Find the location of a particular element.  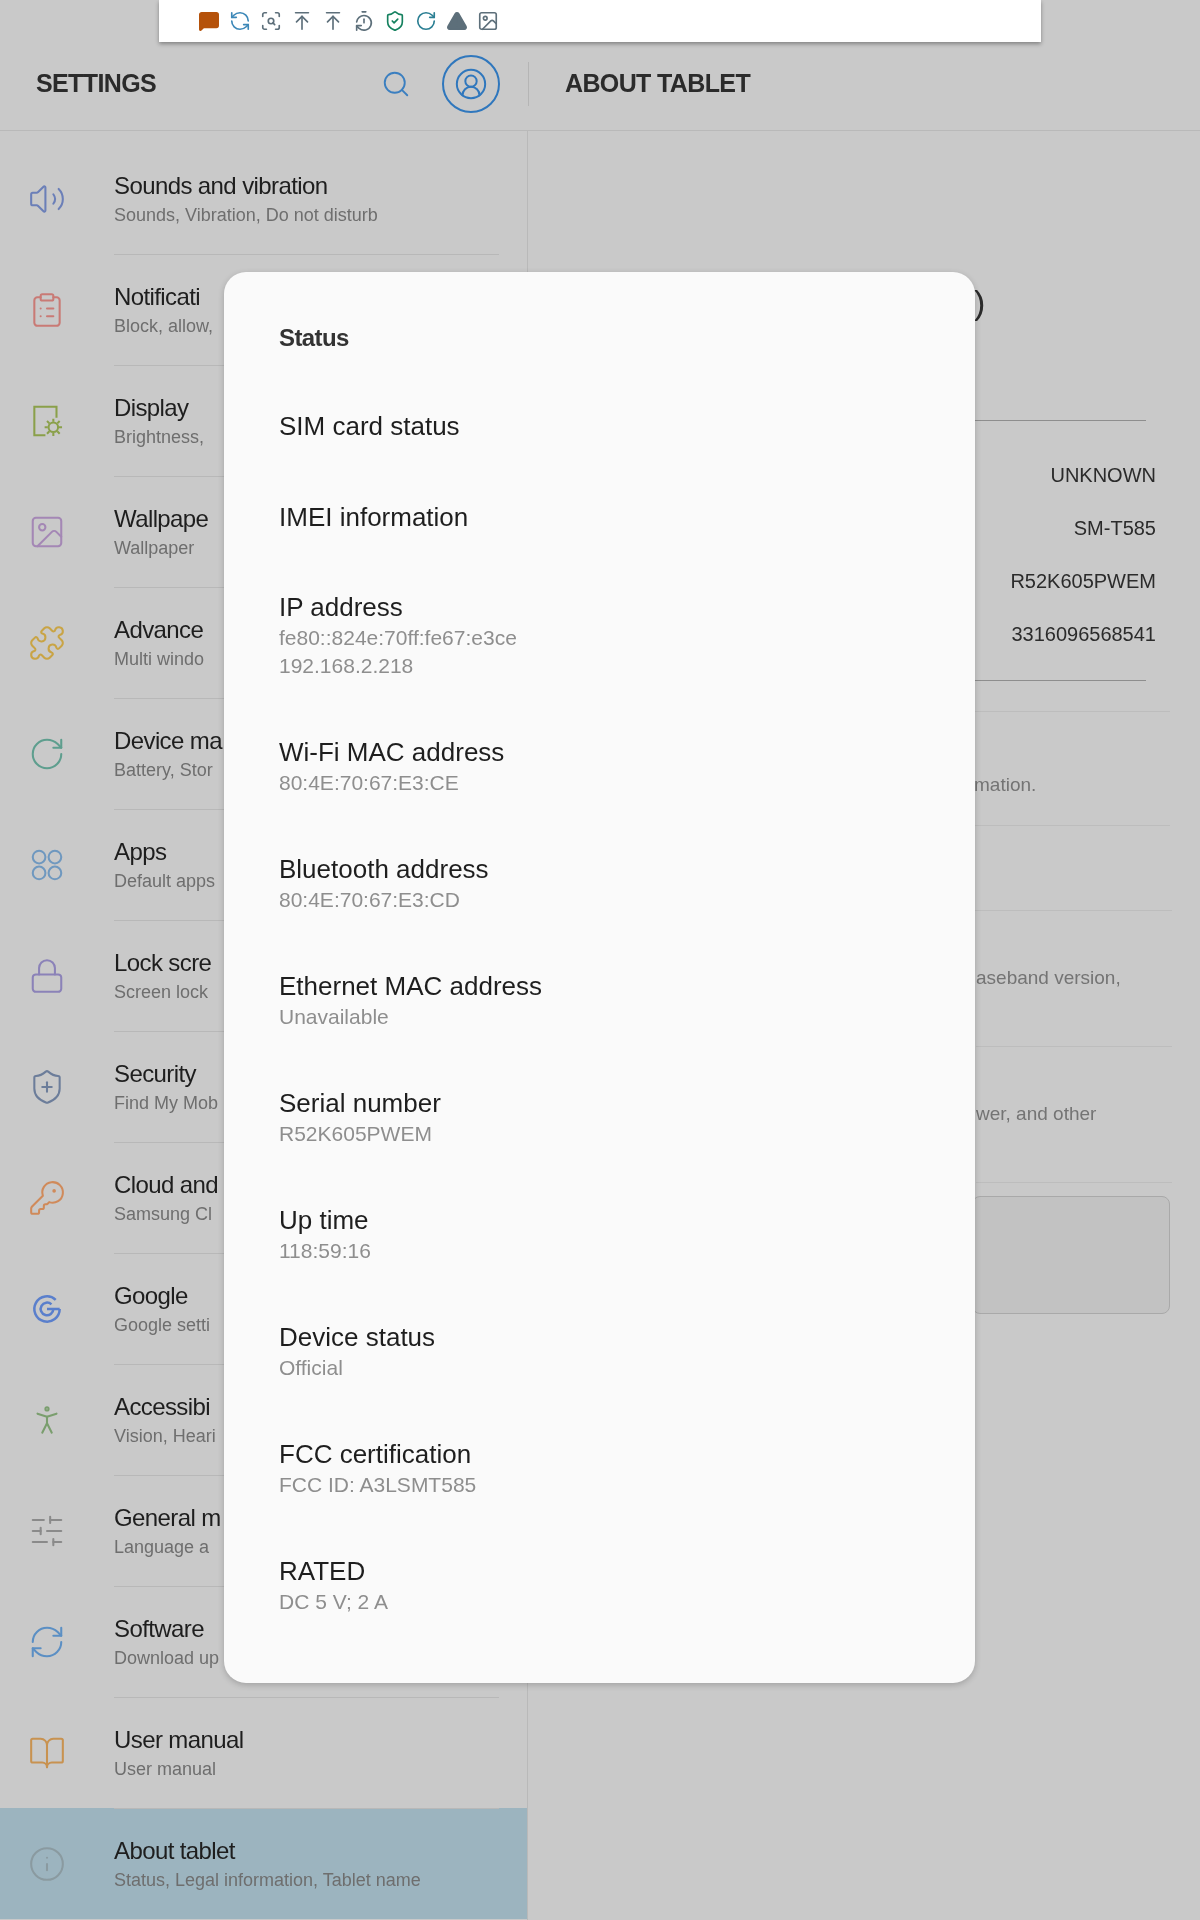

info-value: R52K605PWEM is located at coordinates (1082, 581).